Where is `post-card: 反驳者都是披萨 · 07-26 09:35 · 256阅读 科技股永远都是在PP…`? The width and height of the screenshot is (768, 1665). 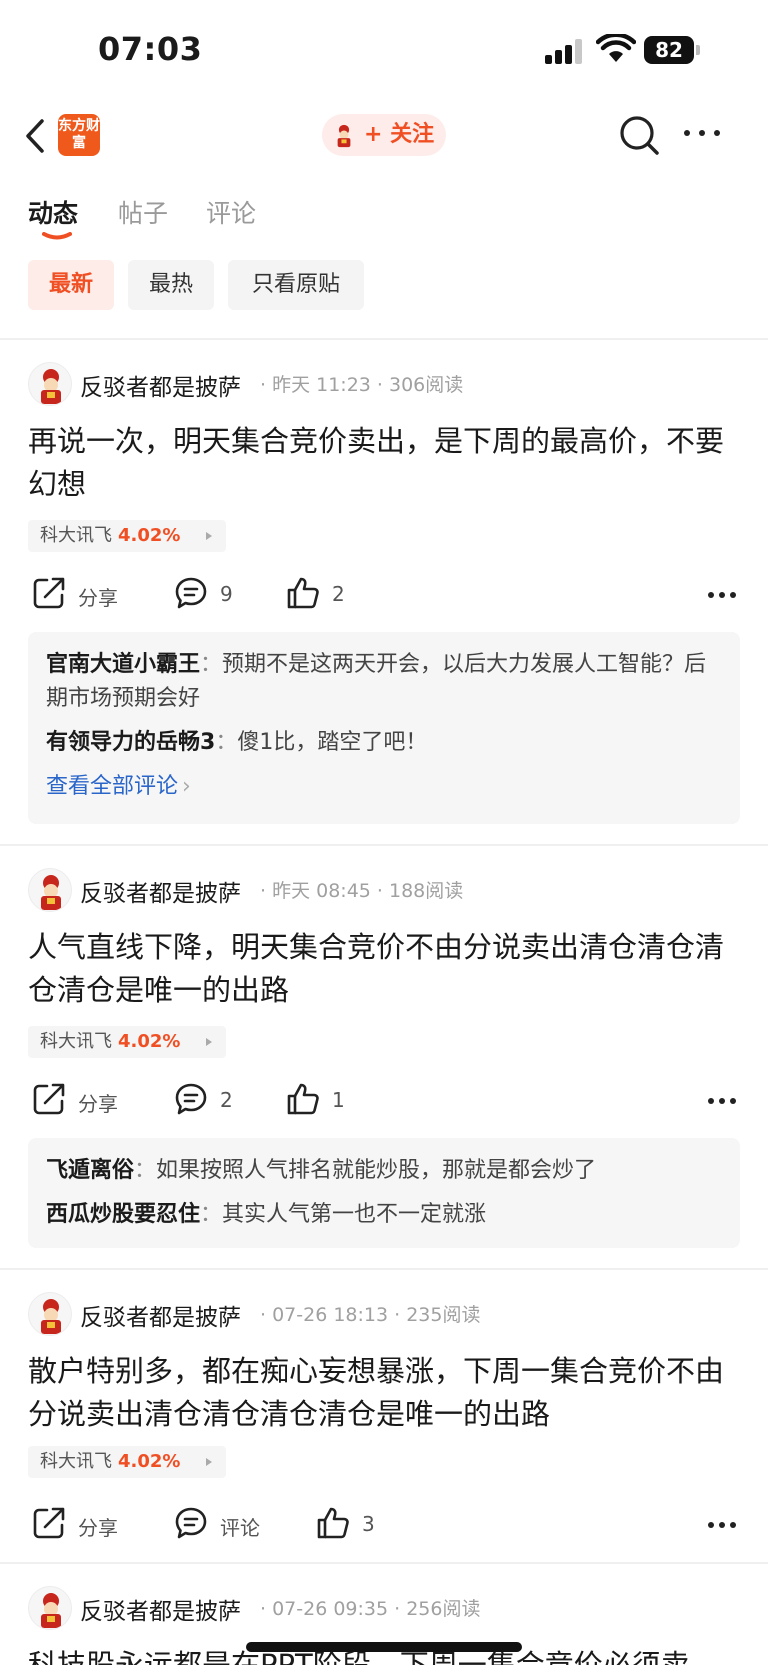 post-card: 反驳者都是披萨 · 07-26 09:35 · 256阅读 科技股永远都是在PP… is located at coordinates (384, 1625).